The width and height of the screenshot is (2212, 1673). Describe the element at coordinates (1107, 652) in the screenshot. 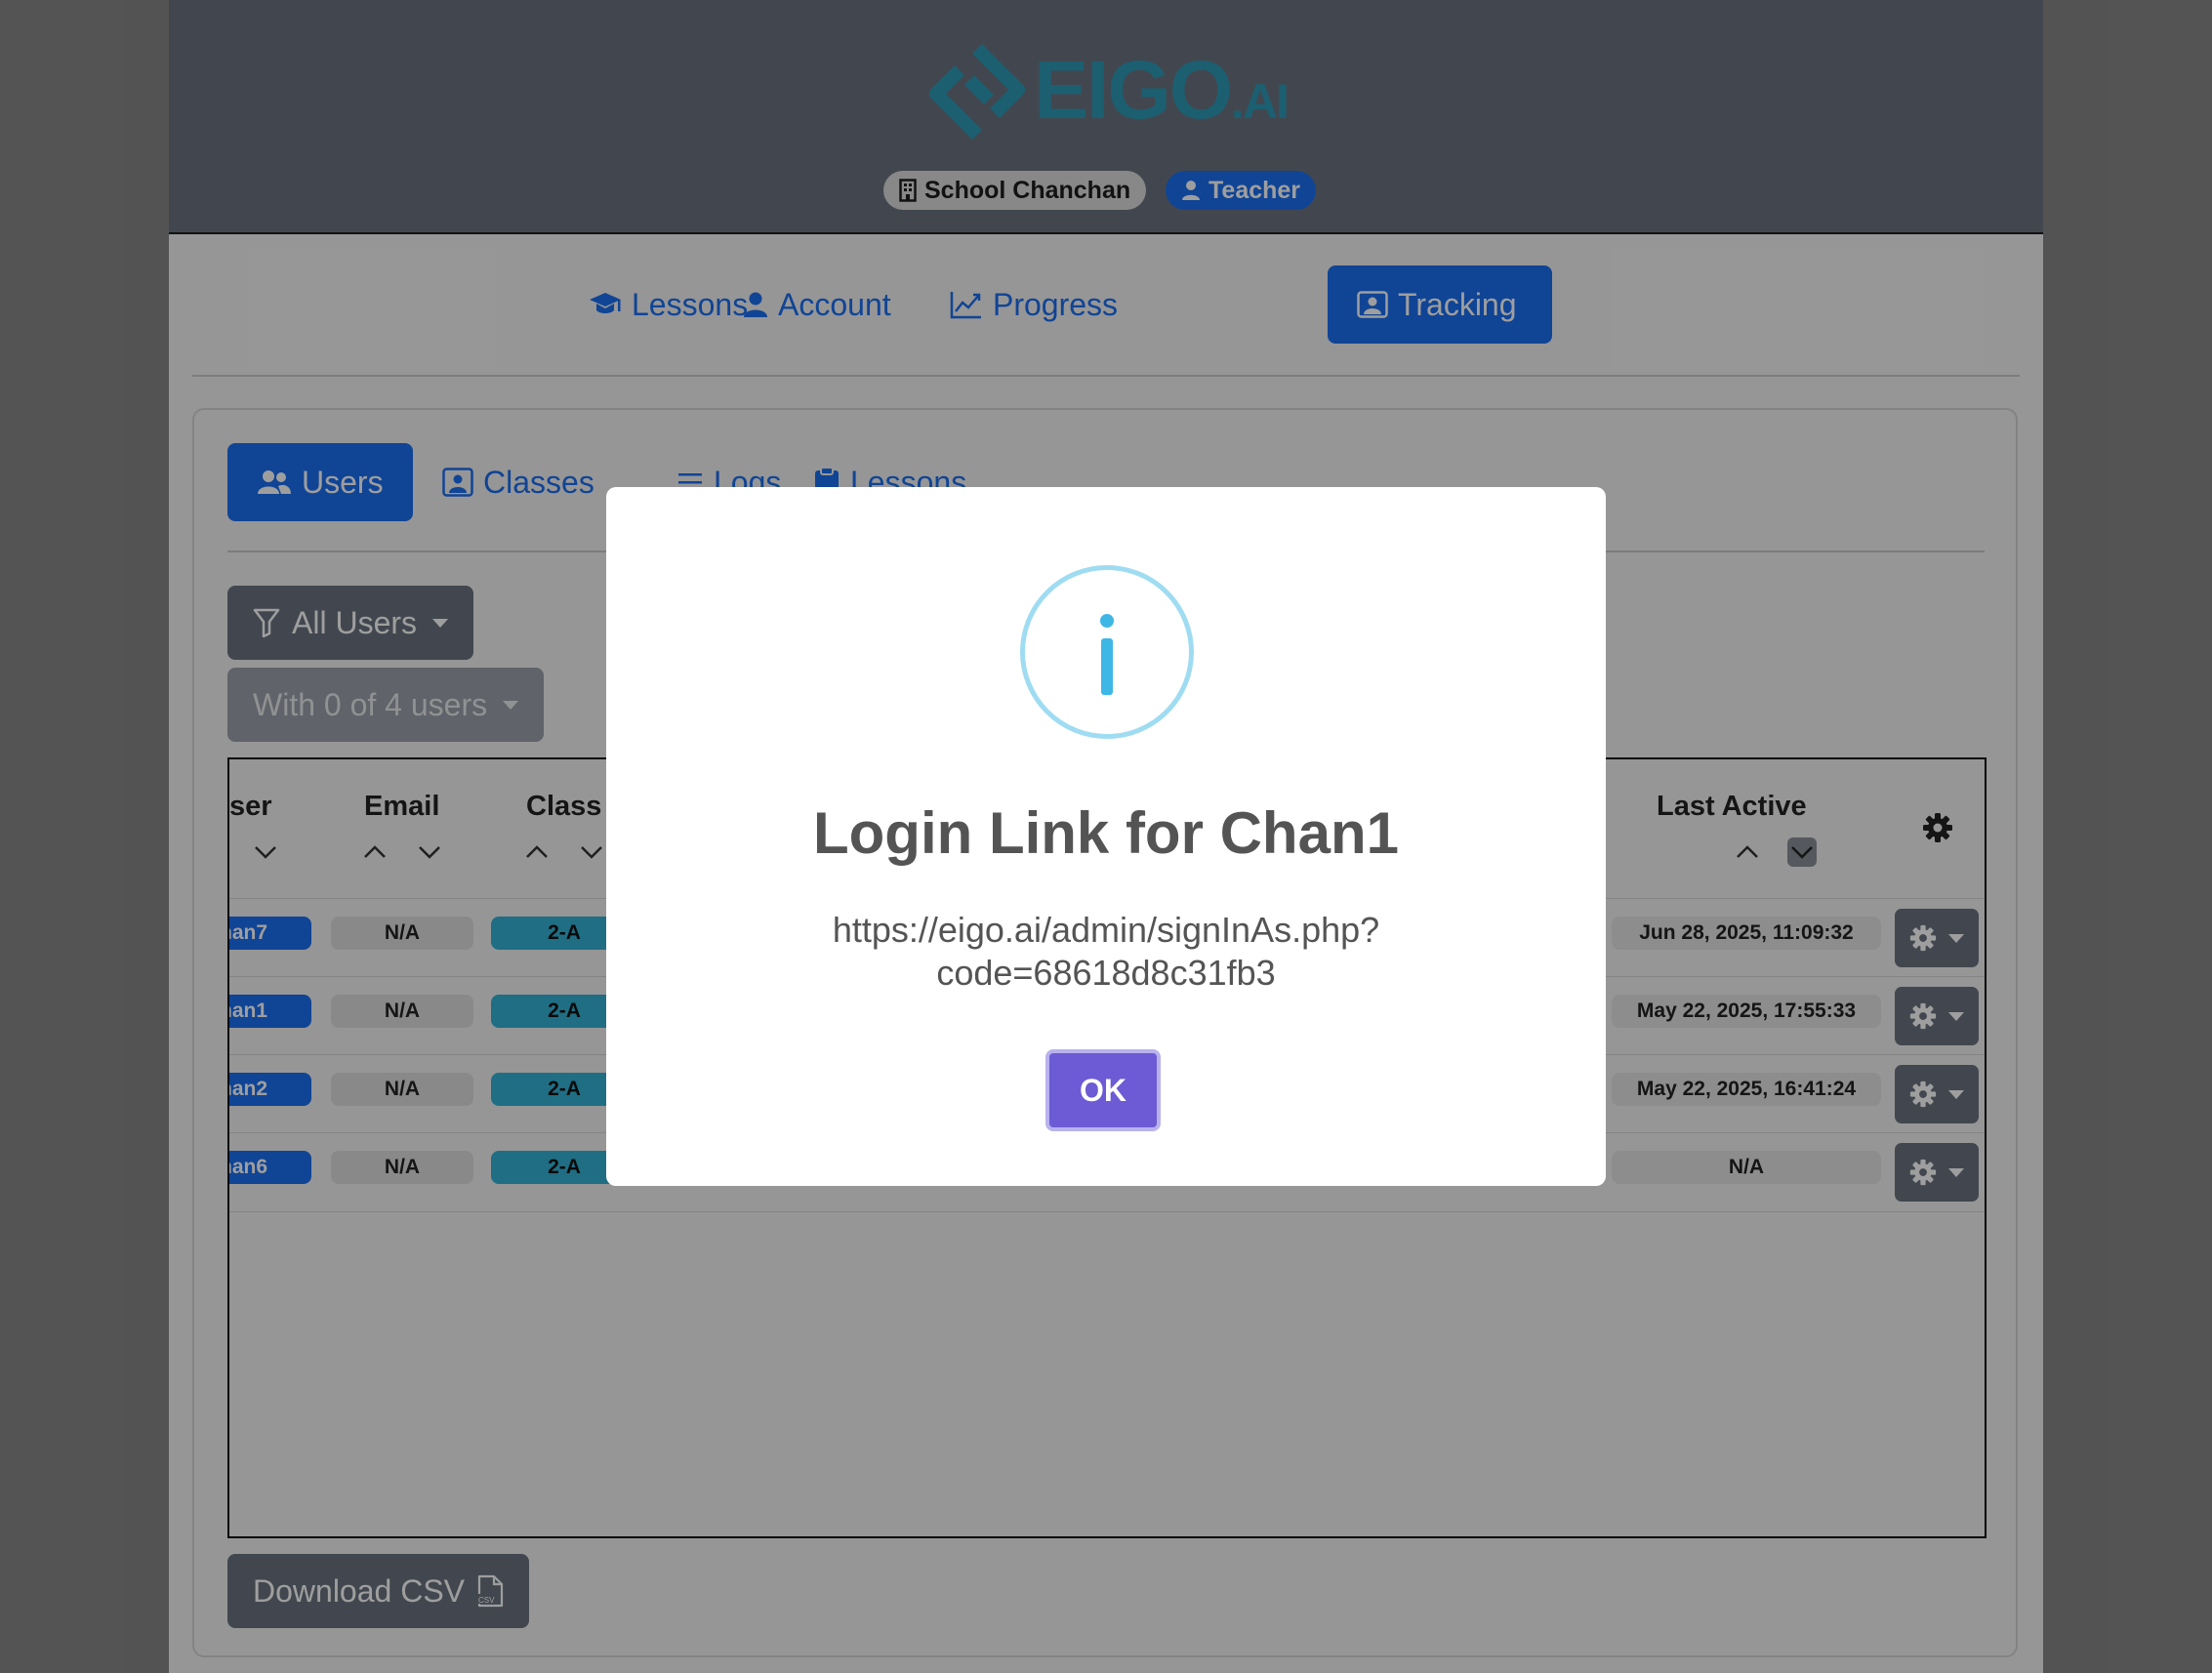

I see `info-icon` at that location.